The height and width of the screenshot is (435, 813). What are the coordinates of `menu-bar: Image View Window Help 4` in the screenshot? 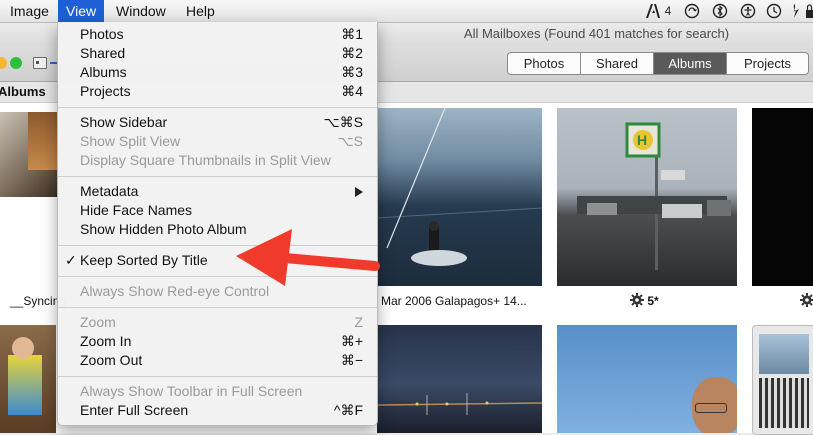 It's located at (406, 11).